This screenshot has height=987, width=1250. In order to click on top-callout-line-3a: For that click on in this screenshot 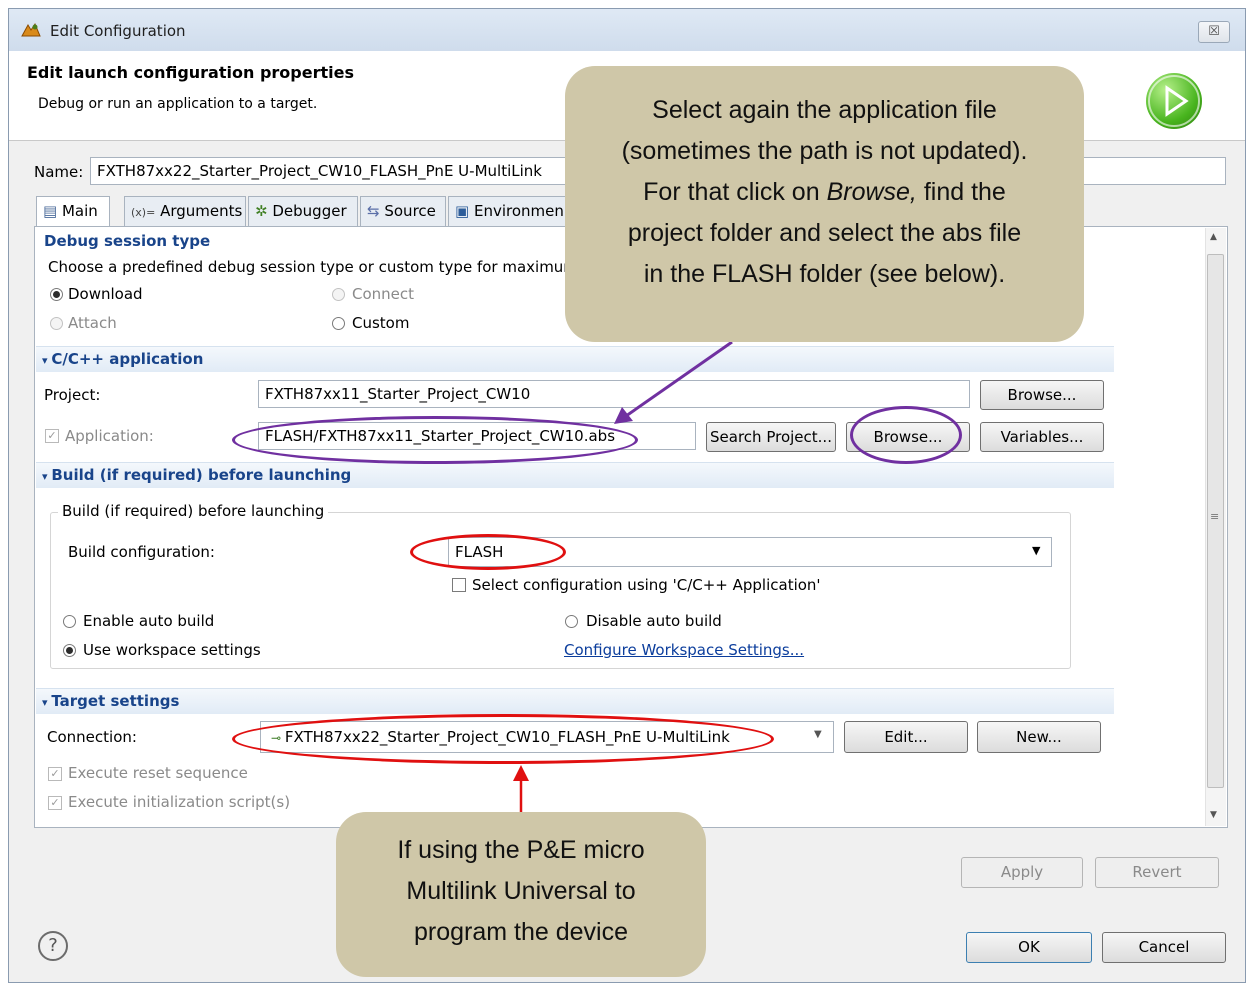, I will do `click(735, 192)`.